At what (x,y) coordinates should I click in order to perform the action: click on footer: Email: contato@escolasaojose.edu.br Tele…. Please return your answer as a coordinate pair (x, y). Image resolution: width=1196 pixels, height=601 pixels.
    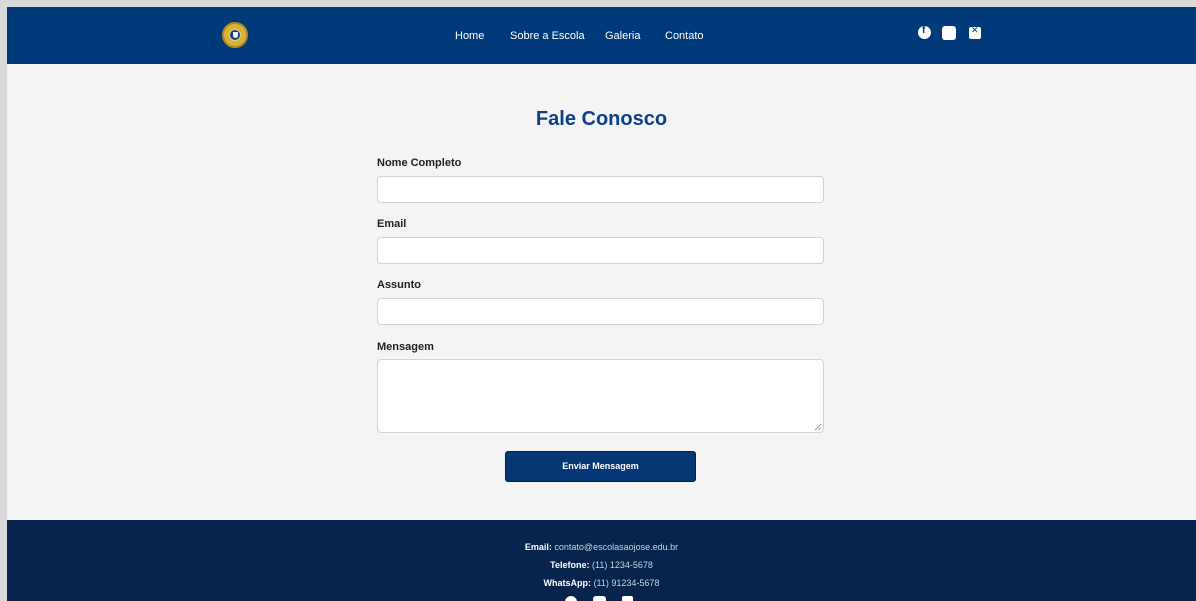
    Looking at the image, I should click on (601, 560).